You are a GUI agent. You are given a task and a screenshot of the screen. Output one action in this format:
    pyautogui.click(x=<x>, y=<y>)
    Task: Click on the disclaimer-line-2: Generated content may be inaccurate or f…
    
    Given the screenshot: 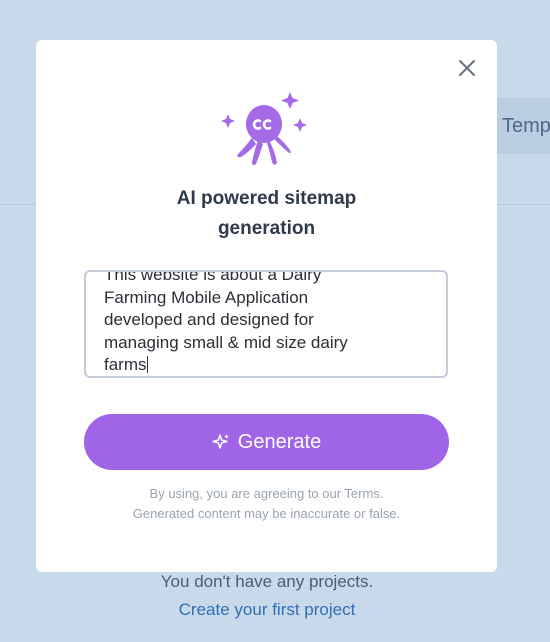 What is the action you would take?
    pyautogui.click(x=266, y=513)
    